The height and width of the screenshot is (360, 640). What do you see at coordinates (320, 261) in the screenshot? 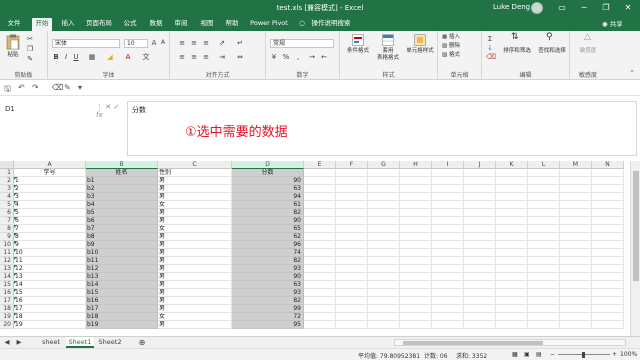
I see `cell-e12` at bounding box center [320, 261].